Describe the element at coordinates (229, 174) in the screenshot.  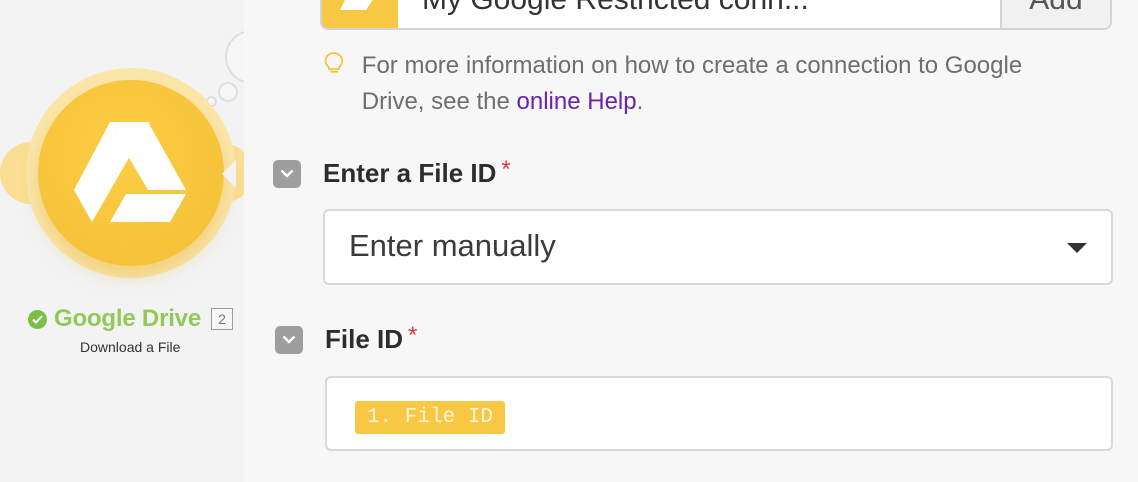
I see `module-notch` at that location.